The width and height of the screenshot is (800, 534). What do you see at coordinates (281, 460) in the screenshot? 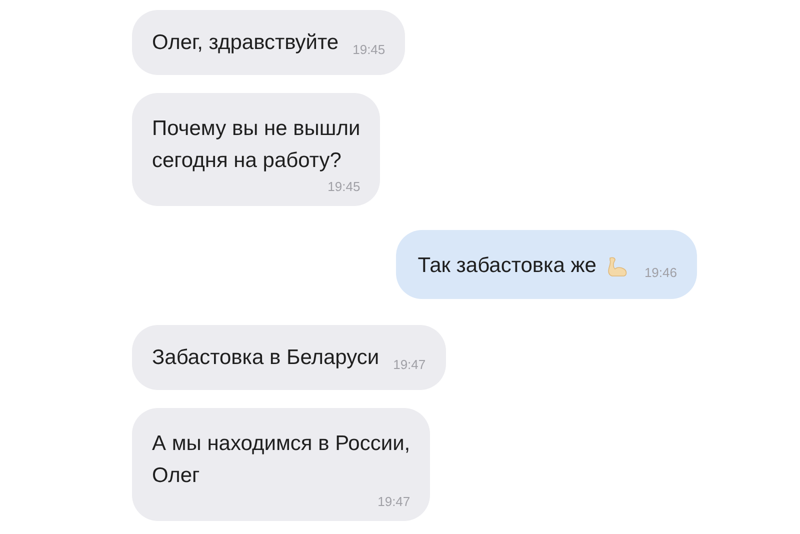
I see `message-text: А мы находимся в России, Олег` at bounding box center [281, 460].